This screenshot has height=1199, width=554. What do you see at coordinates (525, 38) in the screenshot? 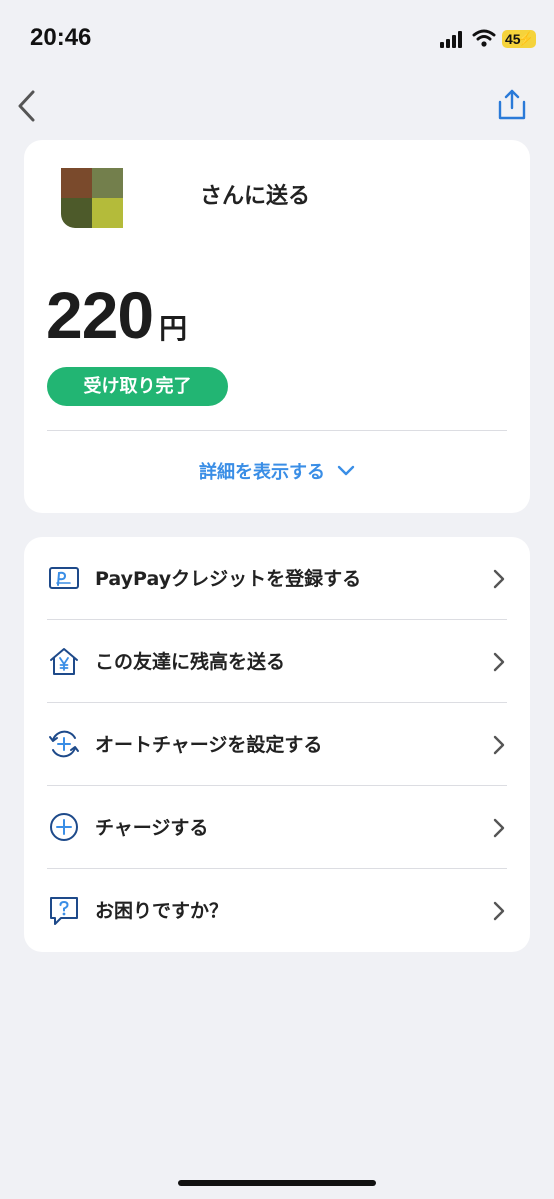
I see `charging-bolt-icon: ⚡` at bounding box center [525, 38].